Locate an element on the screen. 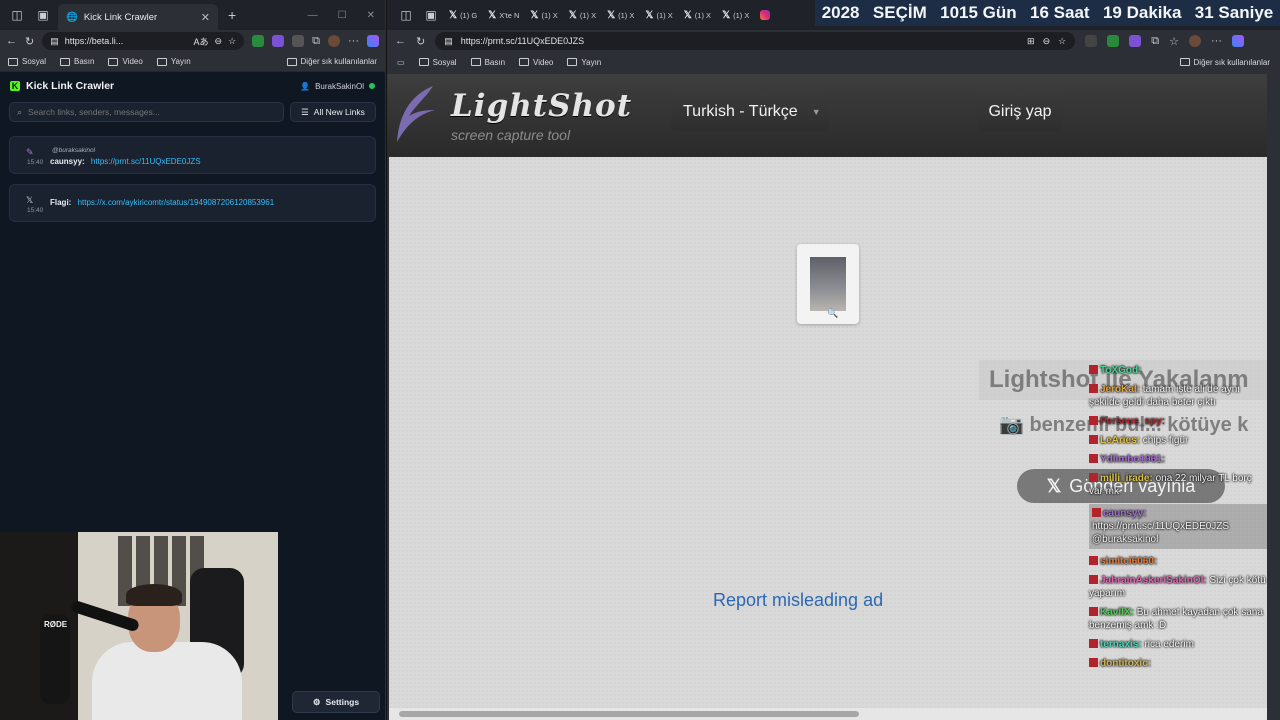 The width and height of the screenshot is (1280, 720). search-box: ⌕ is located at coordinates (146, 112).